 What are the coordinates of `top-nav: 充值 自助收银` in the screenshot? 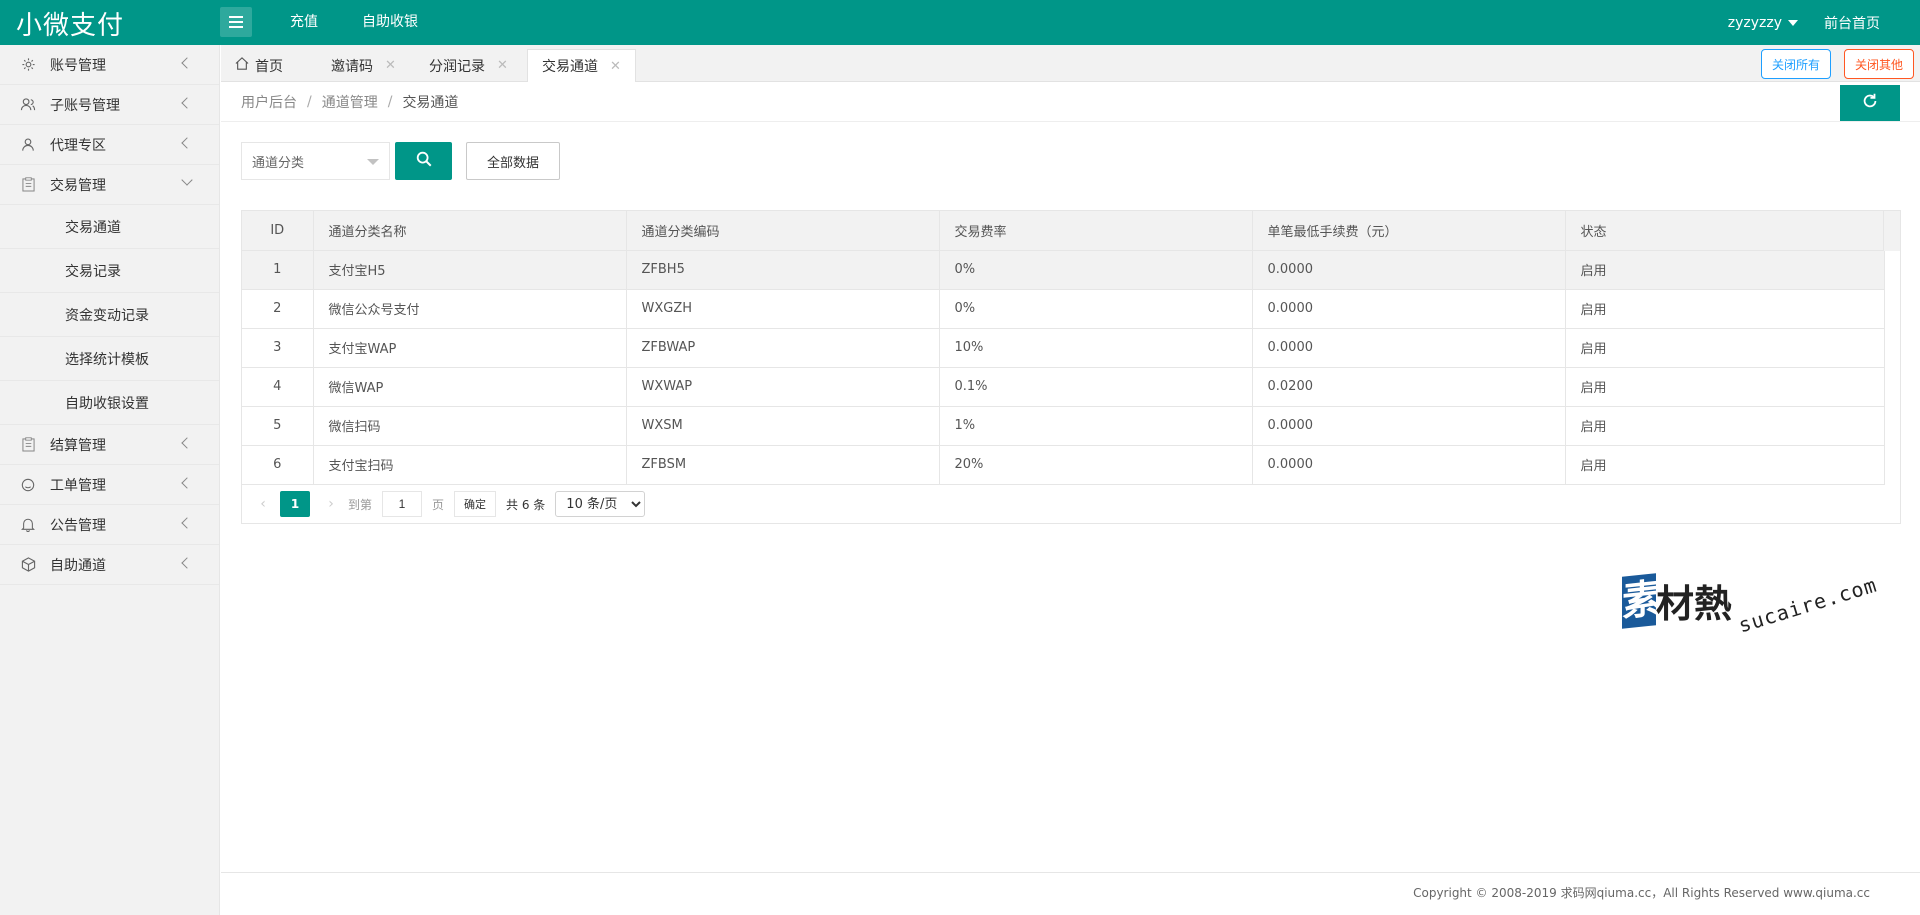 It's located at (354, 22).